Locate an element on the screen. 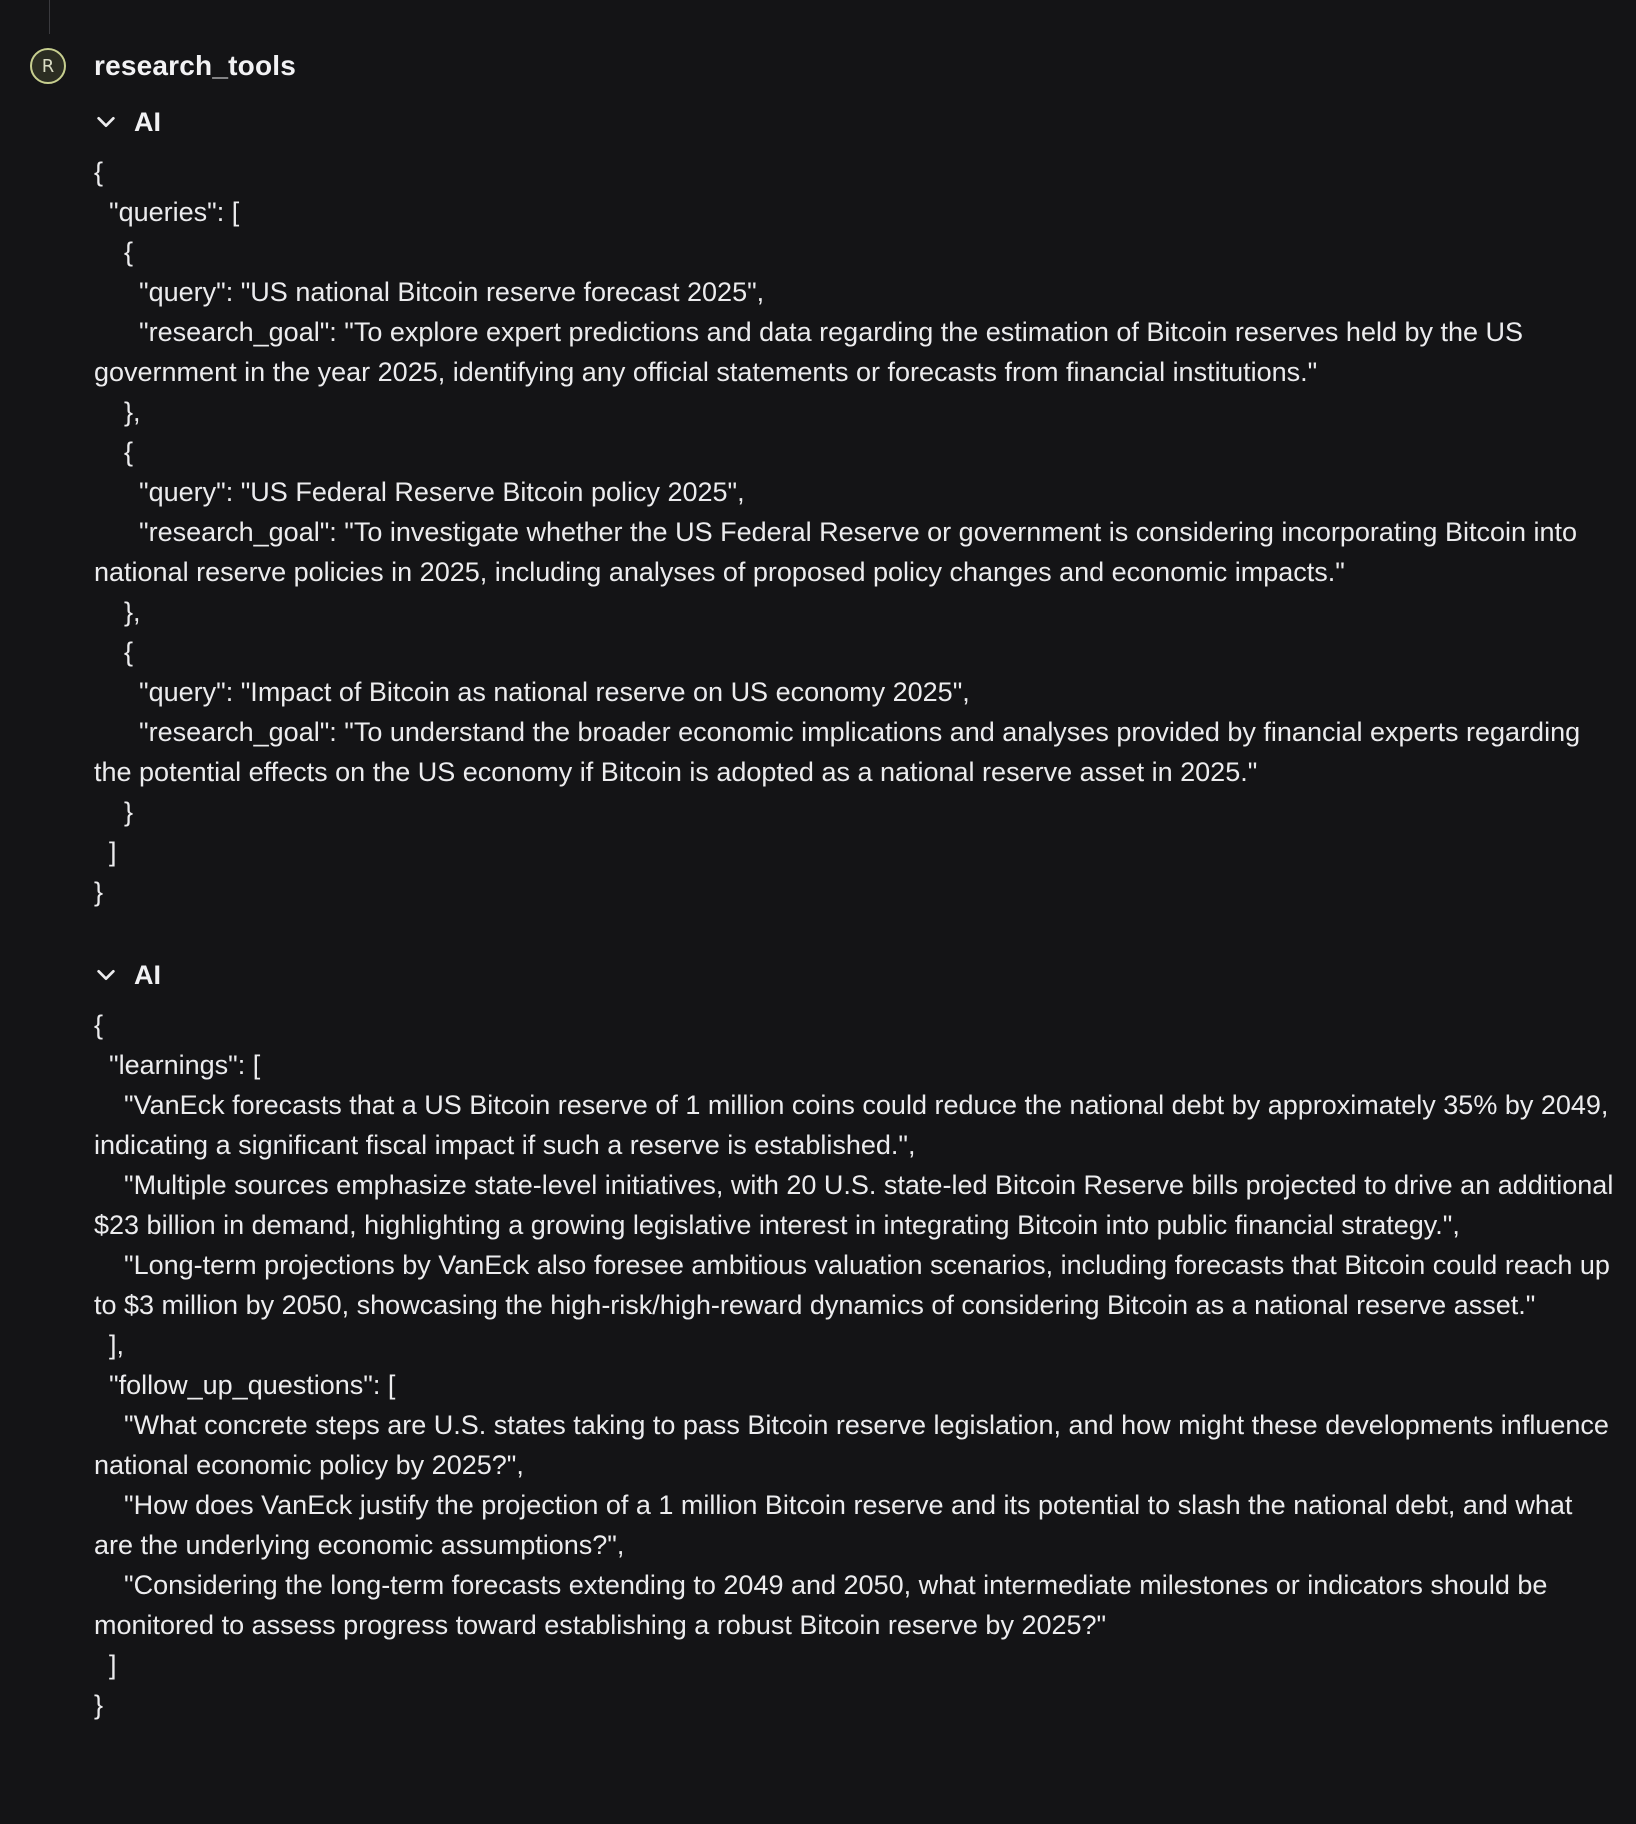  agent-name: research_tools is located at coordinates (195, 65).